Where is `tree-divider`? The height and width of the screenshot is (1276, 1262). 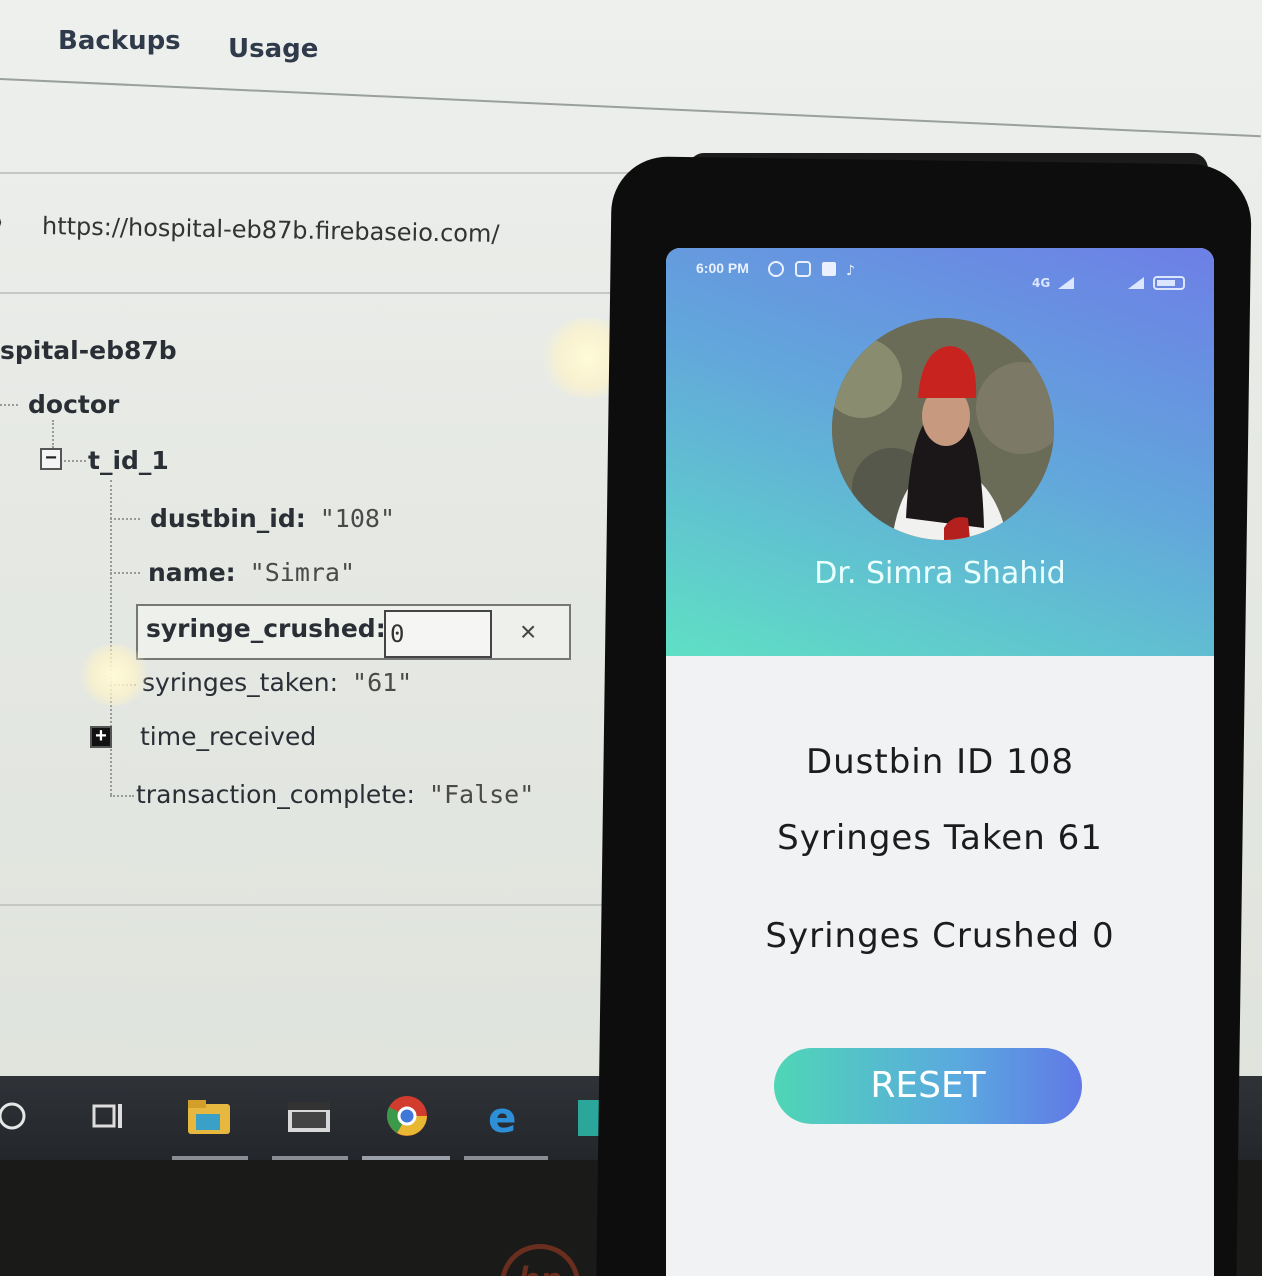
tree-divider is located at coordinates (310, 905).